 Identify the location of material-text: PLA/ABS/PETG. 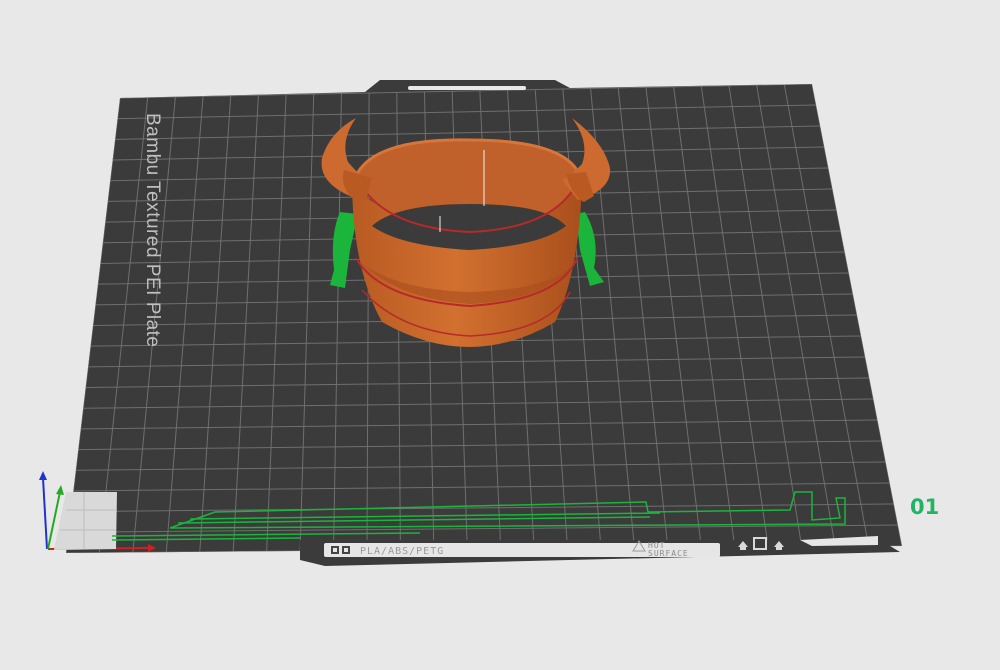
(402, 551).